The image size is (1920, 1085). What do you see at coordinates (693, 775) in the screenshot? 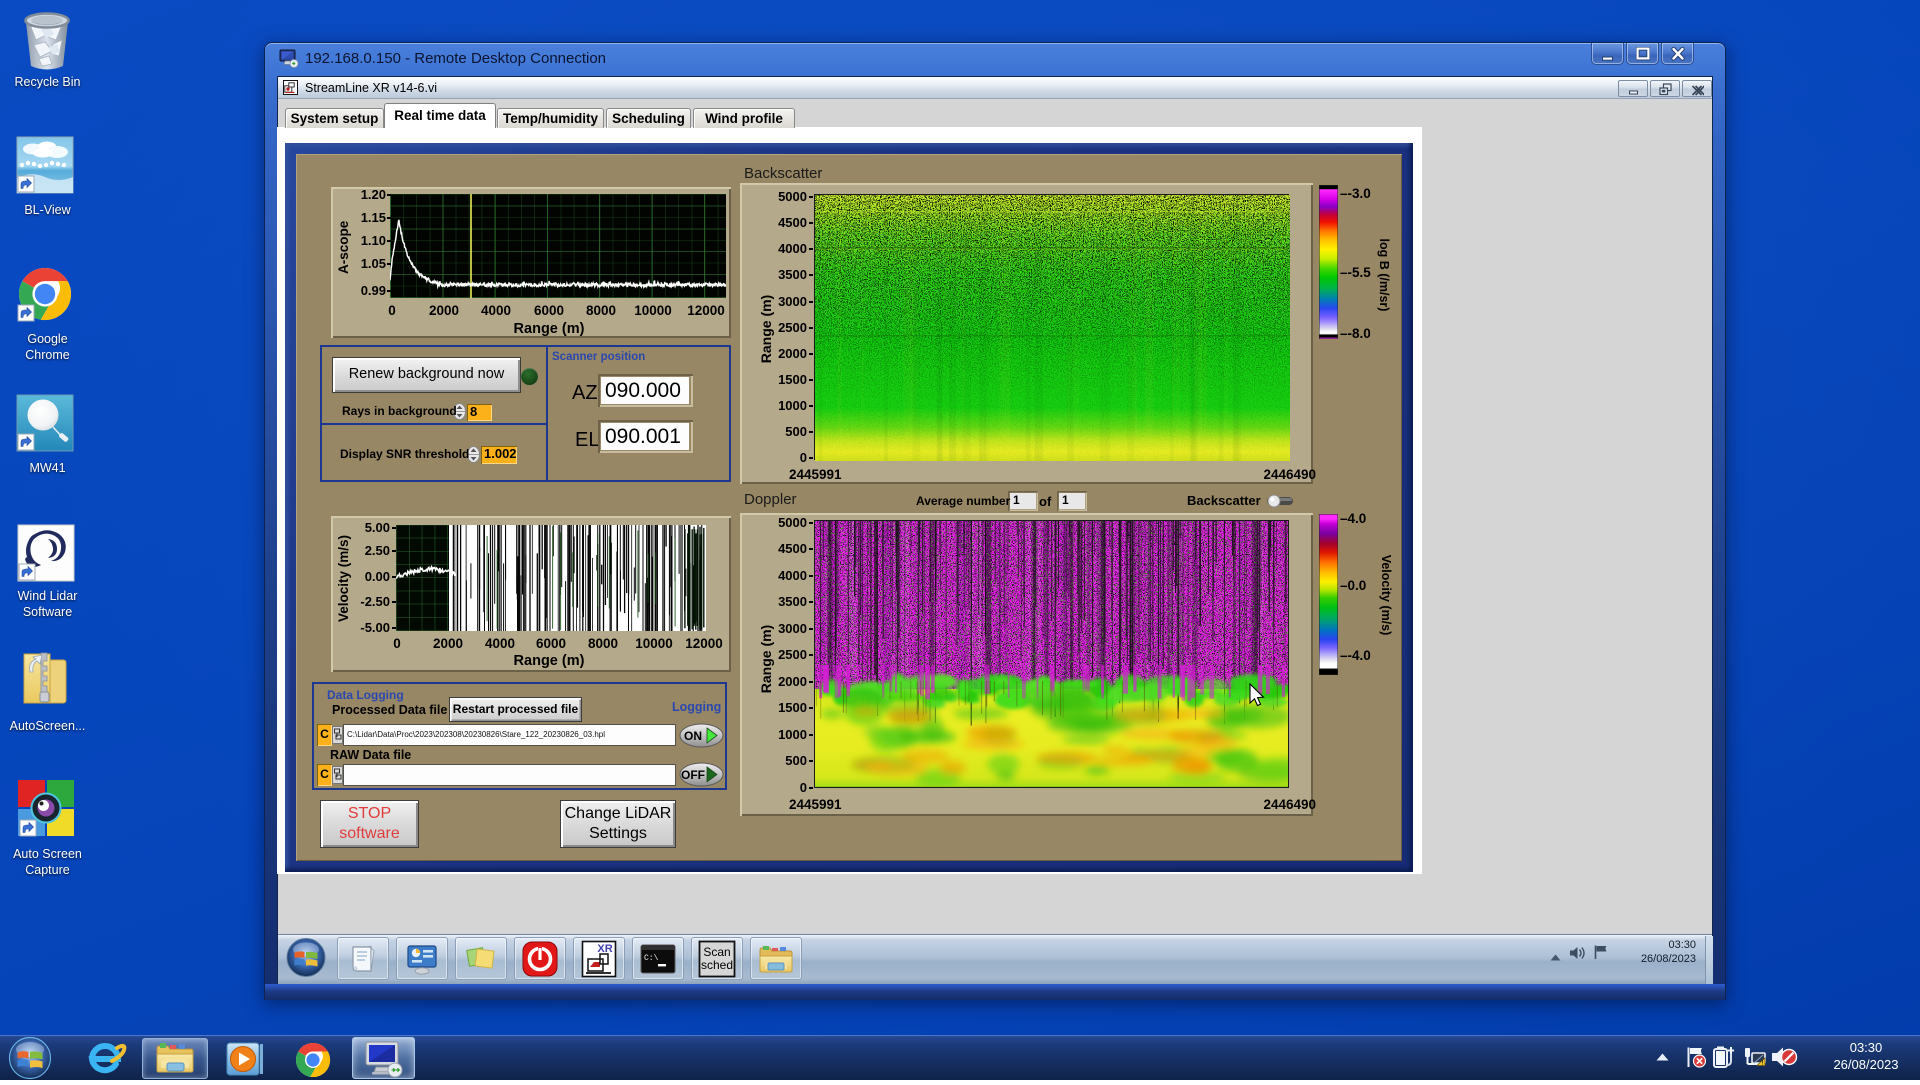
I see `svg-text: OFF` at bounding box center [693, 775].